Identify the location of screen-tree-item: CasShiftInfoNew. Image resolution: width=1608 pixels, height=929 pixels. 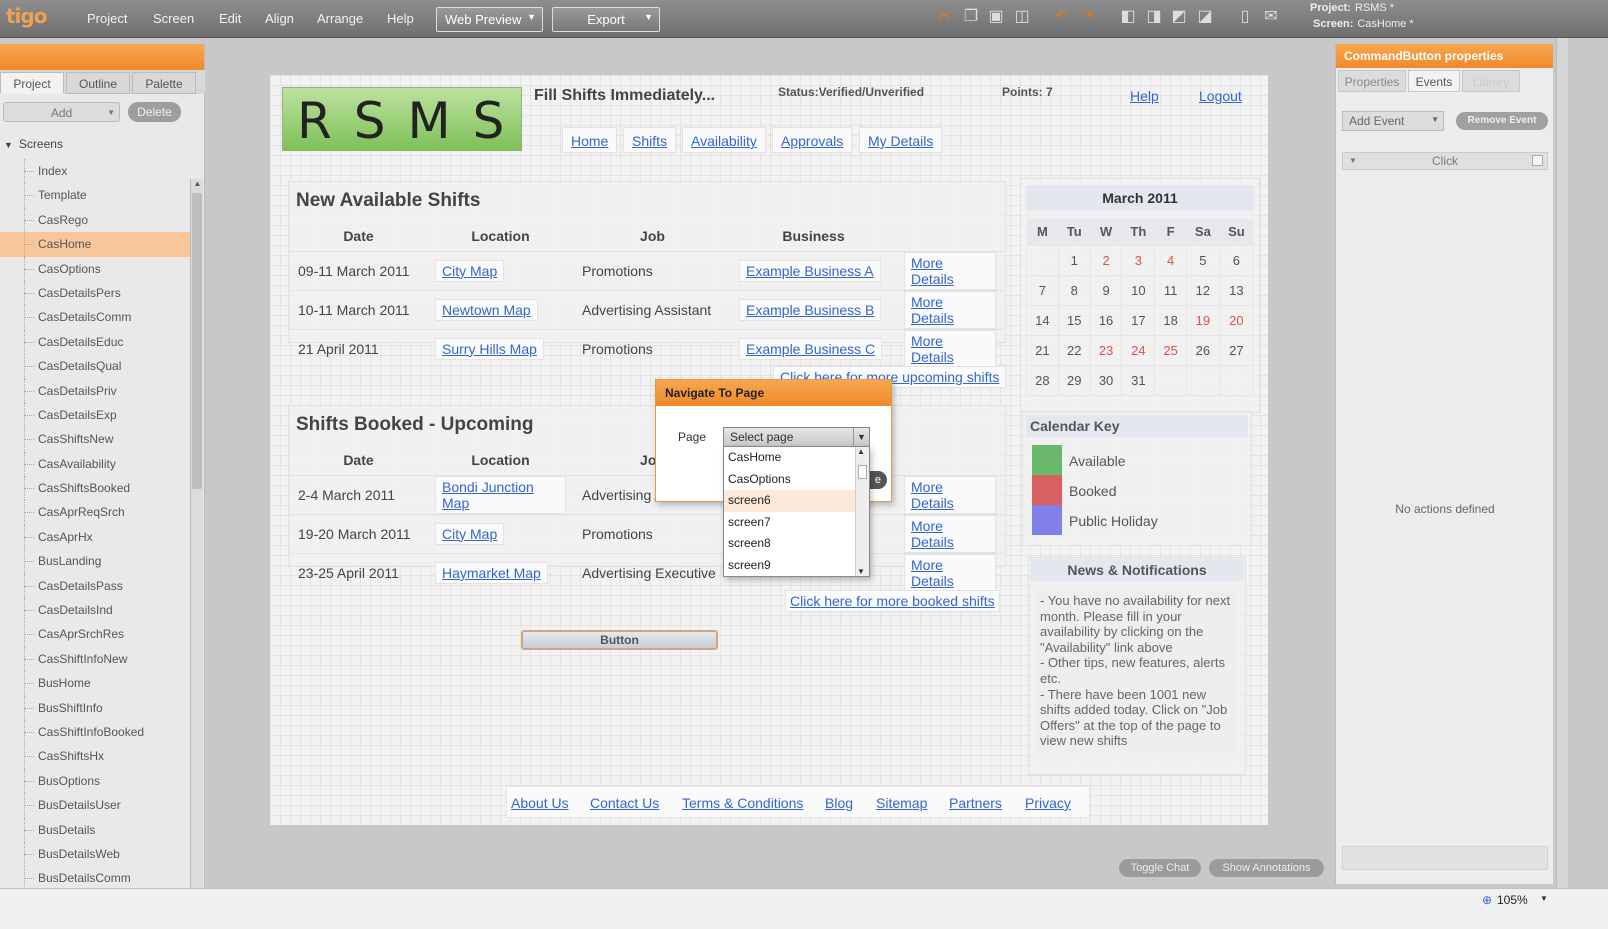
(95, 659).